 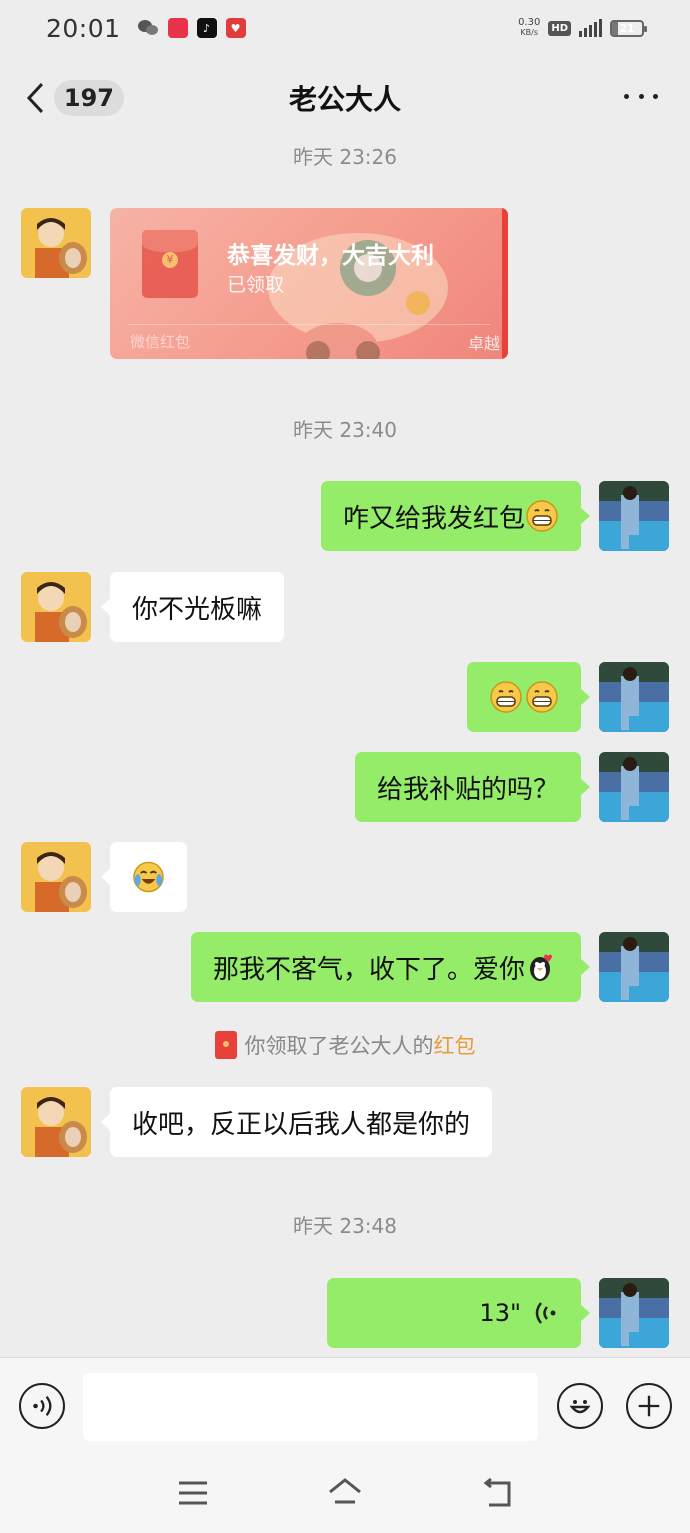 I want to click on sent-message, so click(x=528, y=697).